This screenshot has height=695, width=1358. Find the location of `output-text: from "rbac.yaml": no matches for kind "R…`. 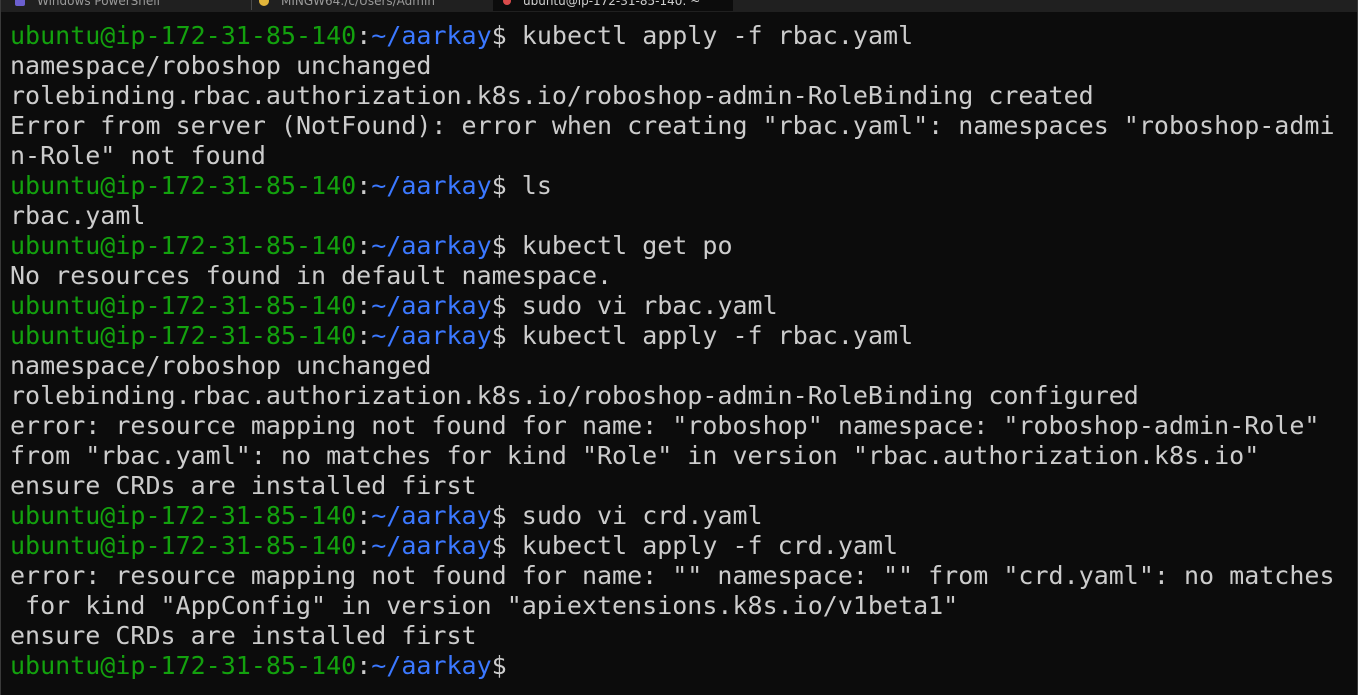

output-text: from "rbac.yaml": no matches for kind "R… is located at coordinates (635, 455).